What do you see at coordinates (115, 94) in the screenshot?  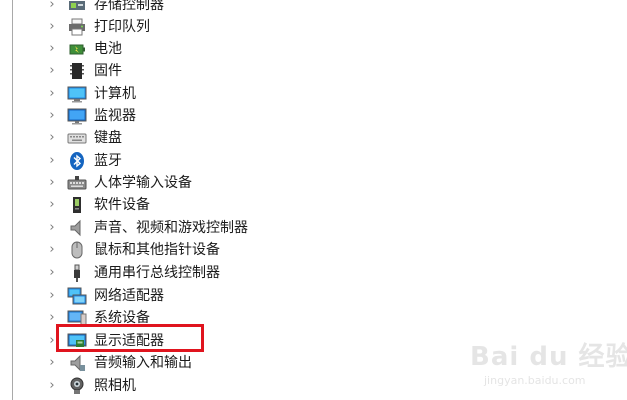 I see `tree-item-label: 计算机` at bounding box center [115, 94].